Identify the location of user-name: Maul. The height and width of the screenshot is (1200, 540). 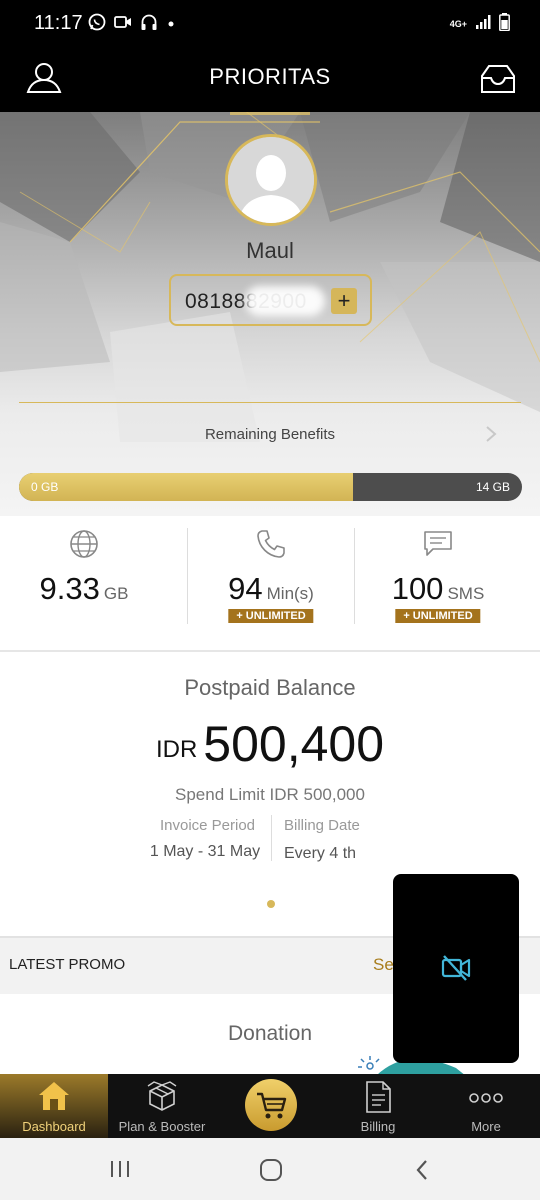
(270, 250).